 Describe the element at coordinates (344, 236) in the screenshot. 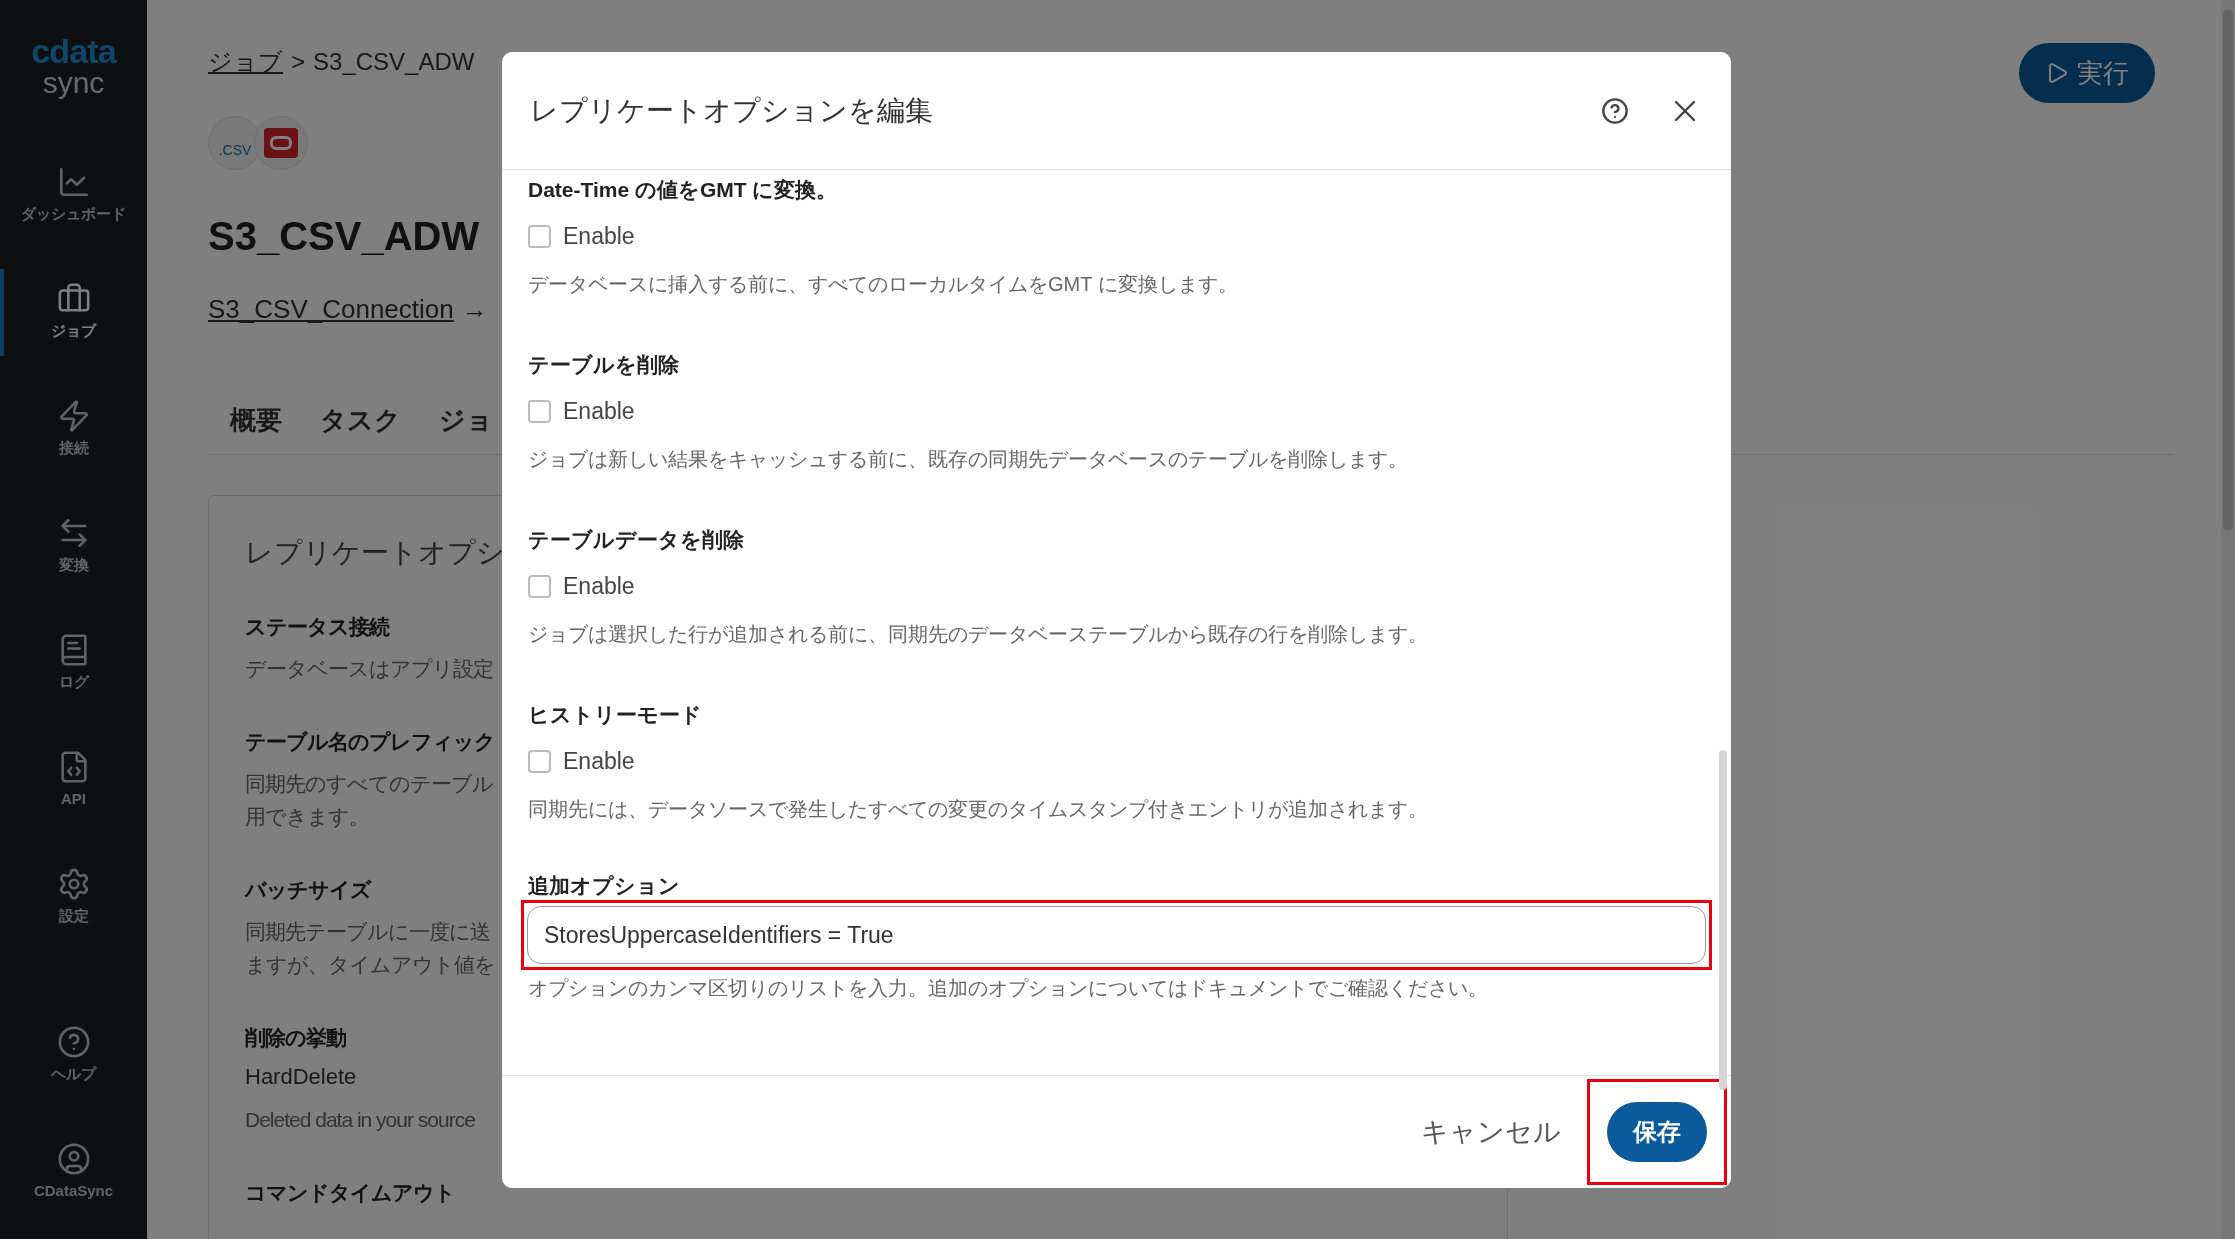

I see `job-title: S3_CSV_ADW` at that location.